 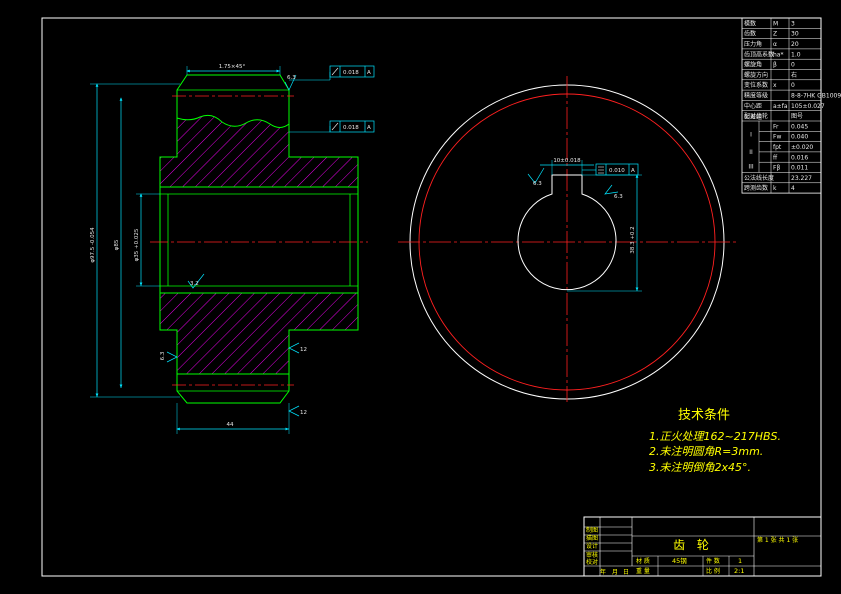 I want to click on param-value: 0.040, so click(x=799, y=137).